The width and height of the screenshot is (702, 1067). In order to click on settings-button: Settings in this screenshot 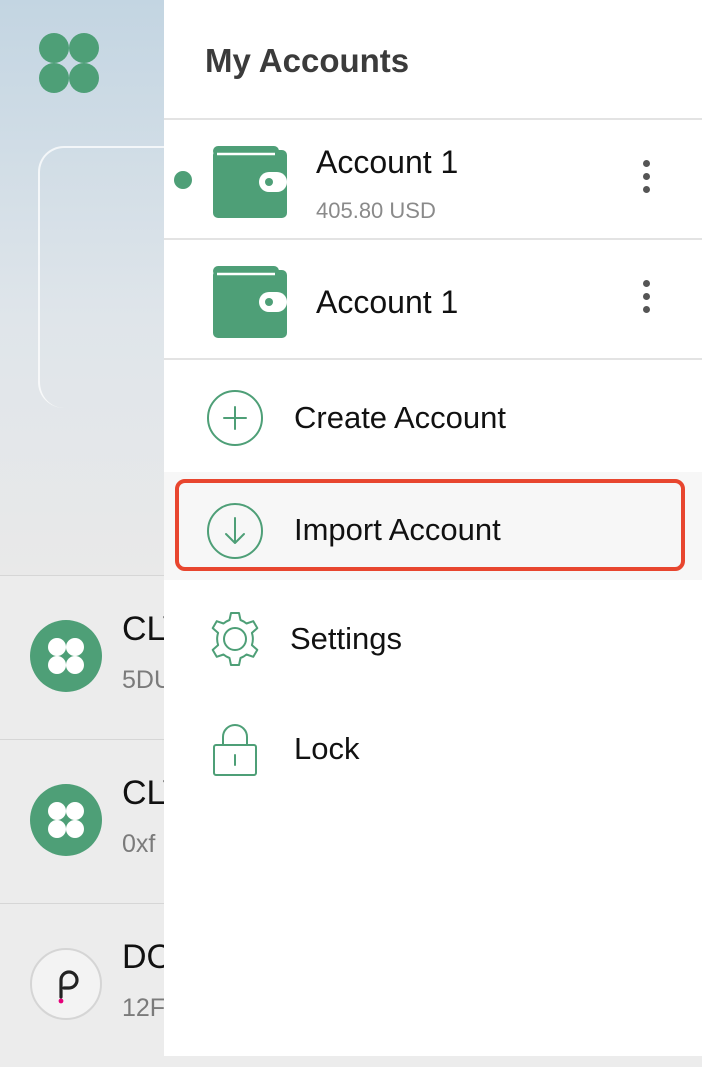, I will do `click(433, 639)`.